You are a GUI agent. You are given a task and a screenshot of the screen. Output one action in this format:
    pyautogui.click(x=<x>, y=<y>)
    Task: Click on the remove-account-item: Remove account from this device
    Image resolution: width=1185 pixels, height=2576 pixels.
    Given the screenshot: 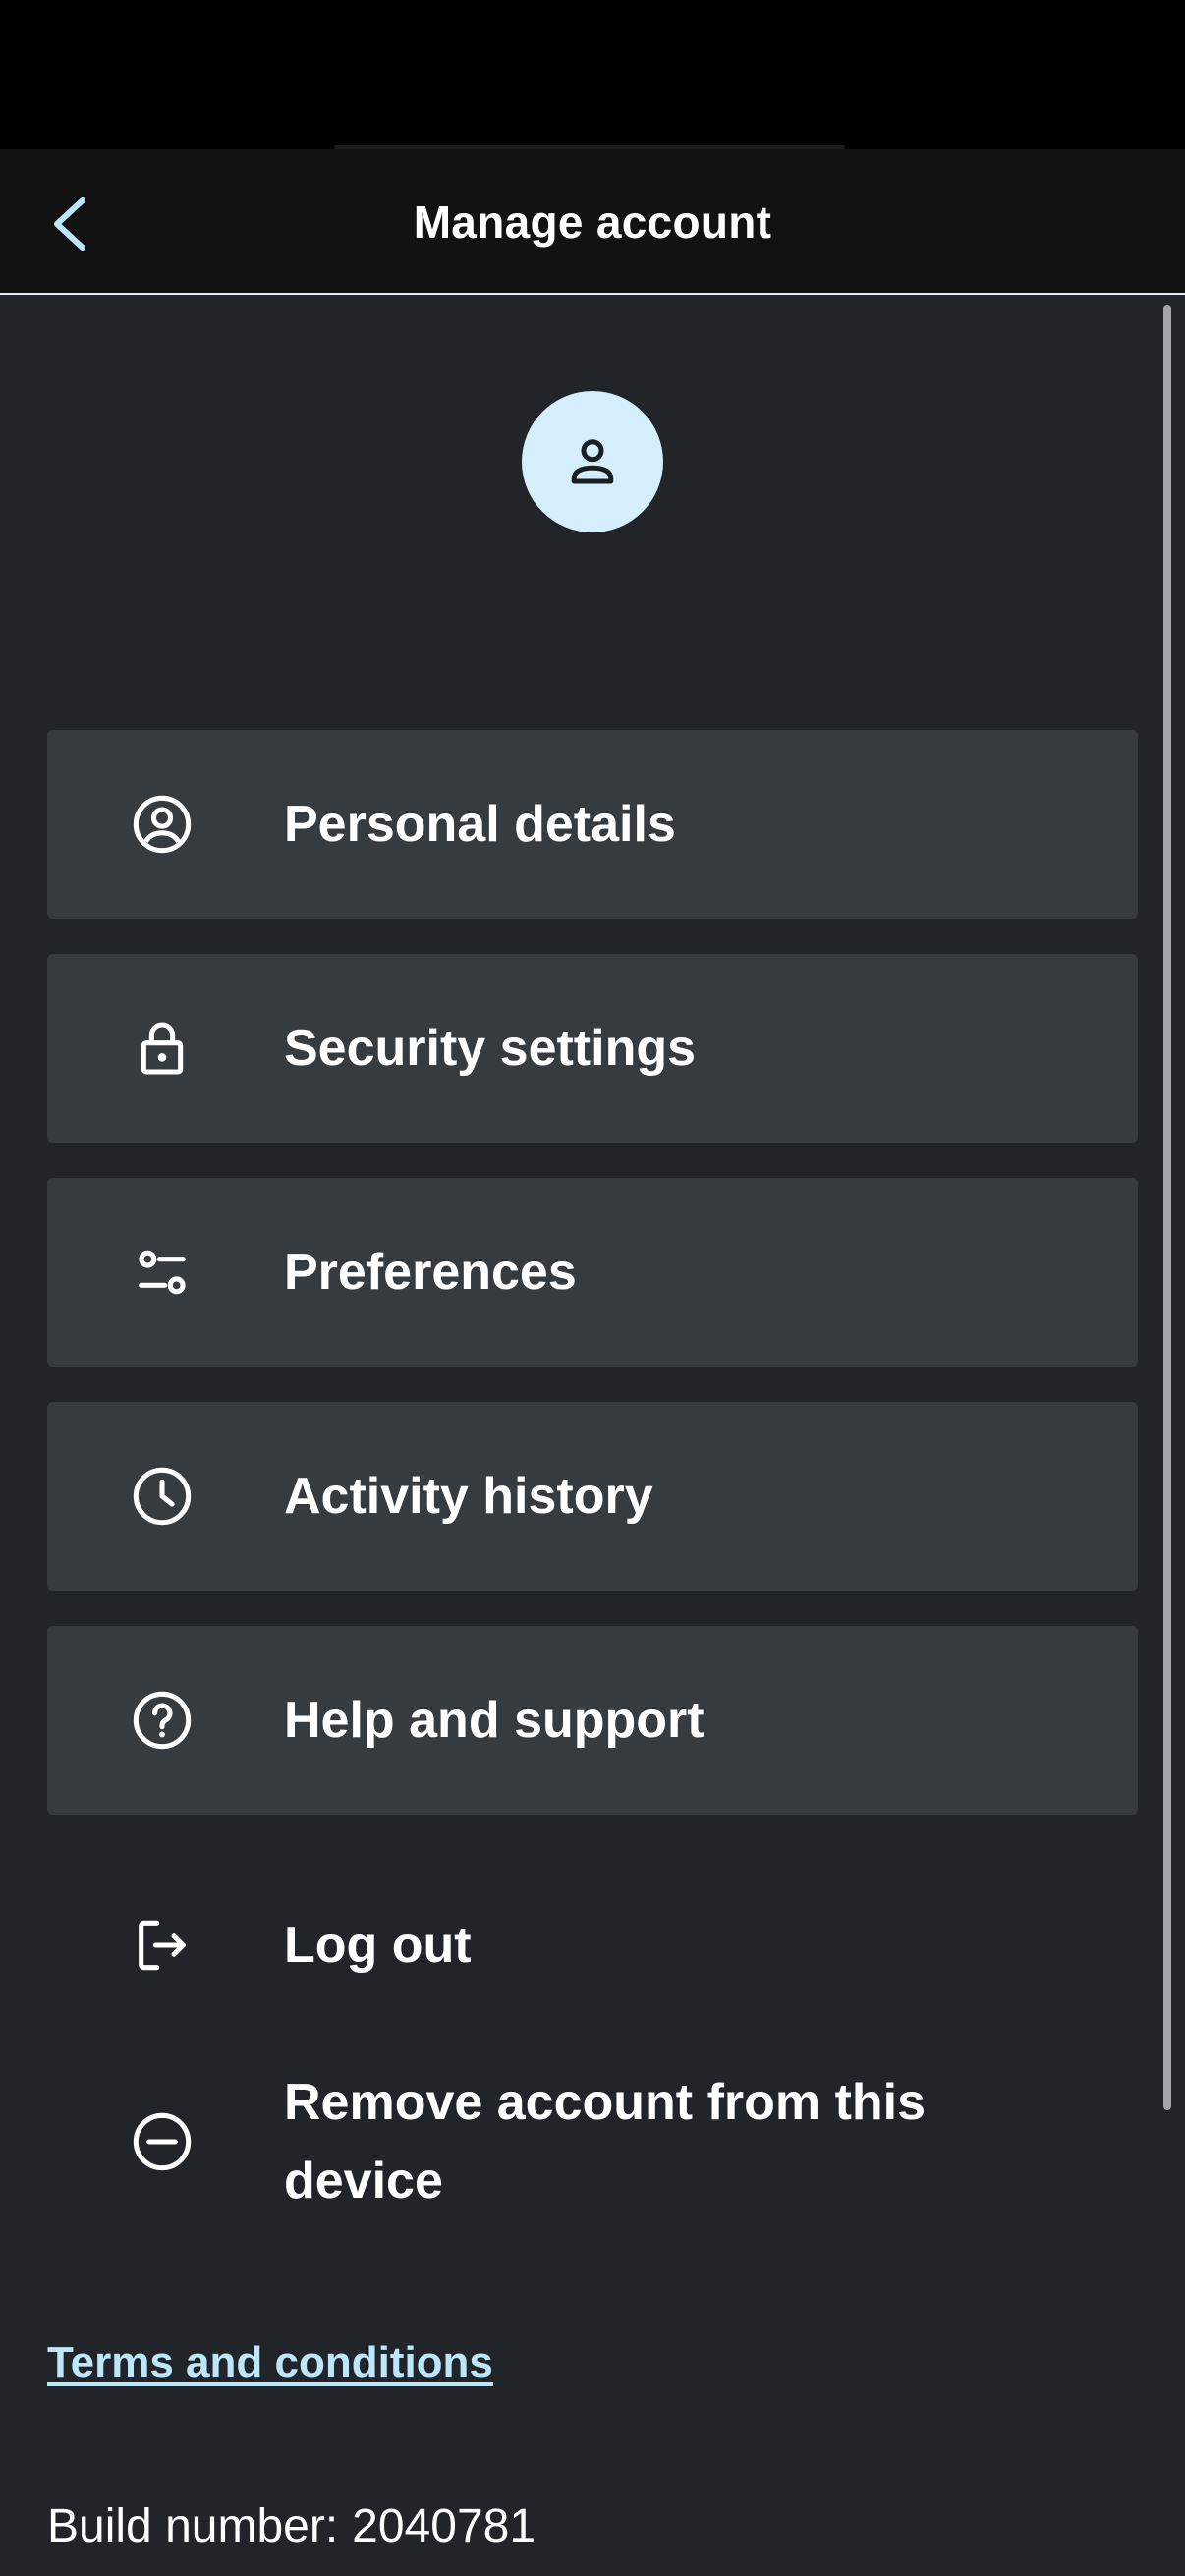 What is the action you would take?
    pyautogui.click(x=592, y=2141)
    